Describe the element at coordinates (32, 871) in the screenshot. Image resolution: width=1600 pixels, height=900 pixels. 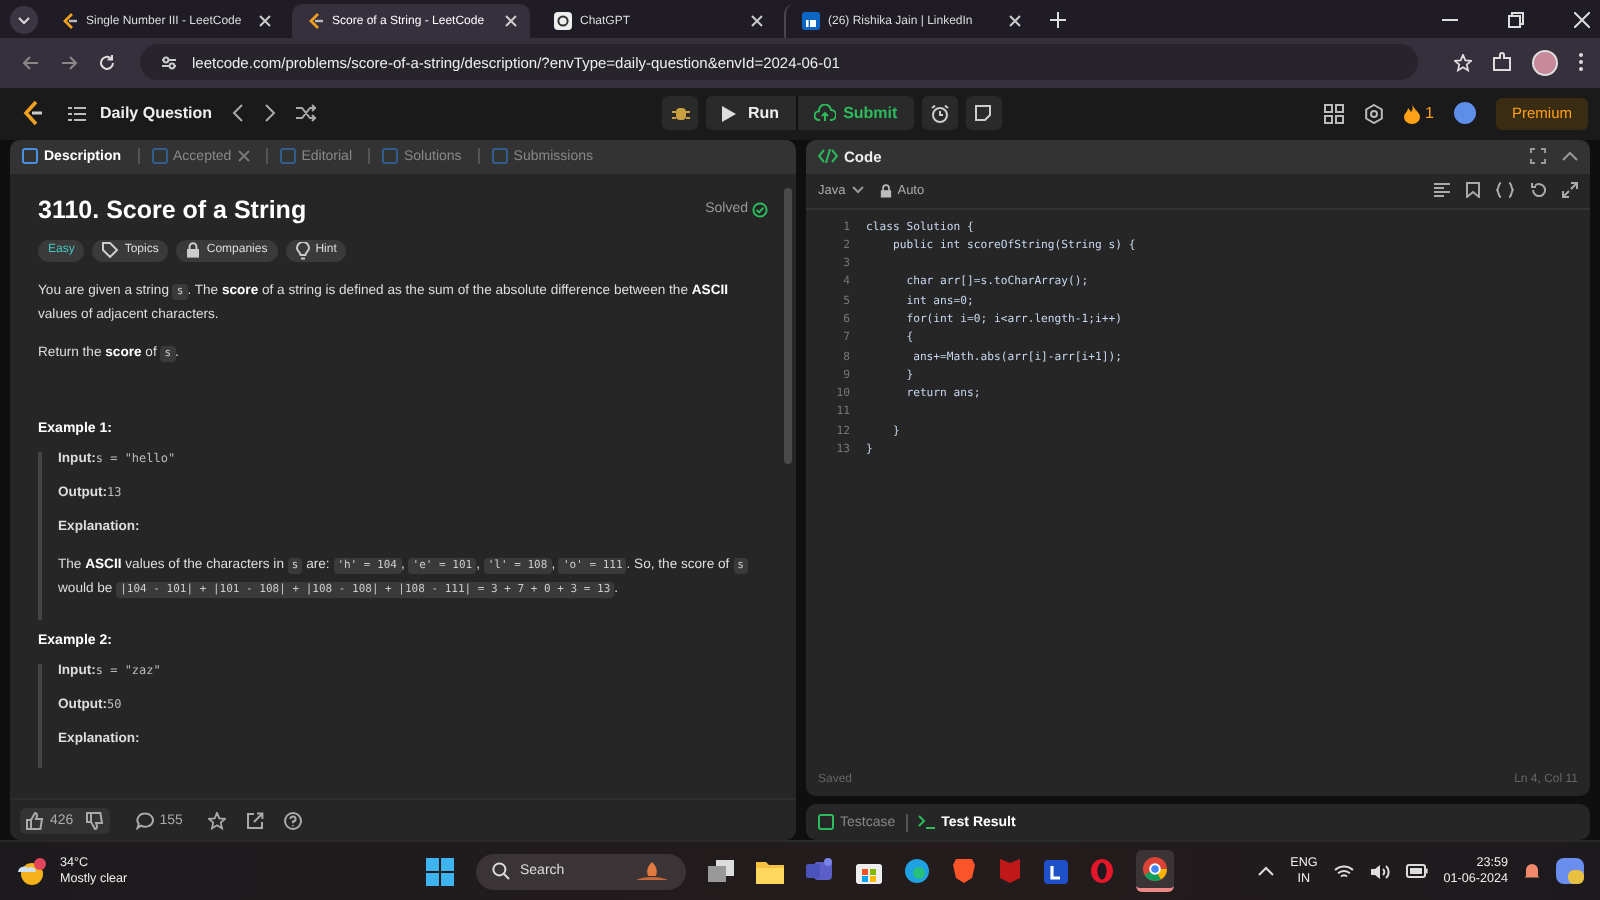
I see `weather-icon` at that location.